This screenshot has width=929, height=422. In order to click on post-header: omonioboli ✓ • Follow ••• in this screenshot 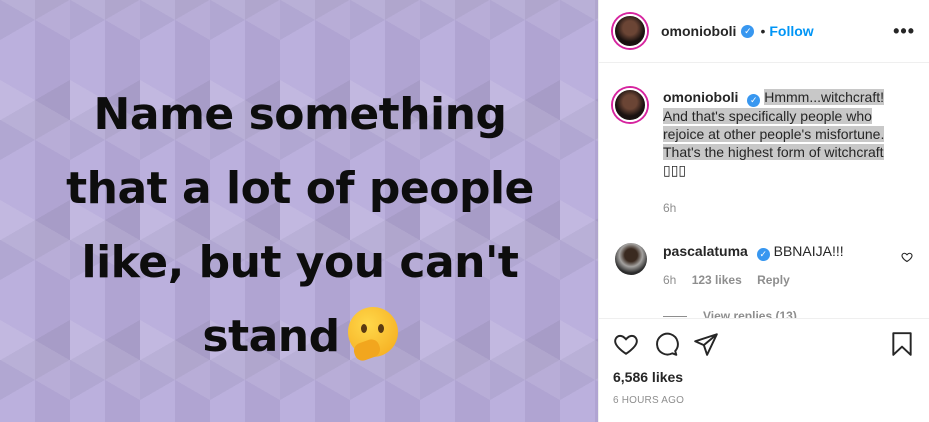, I will do `click(764, 31)`.